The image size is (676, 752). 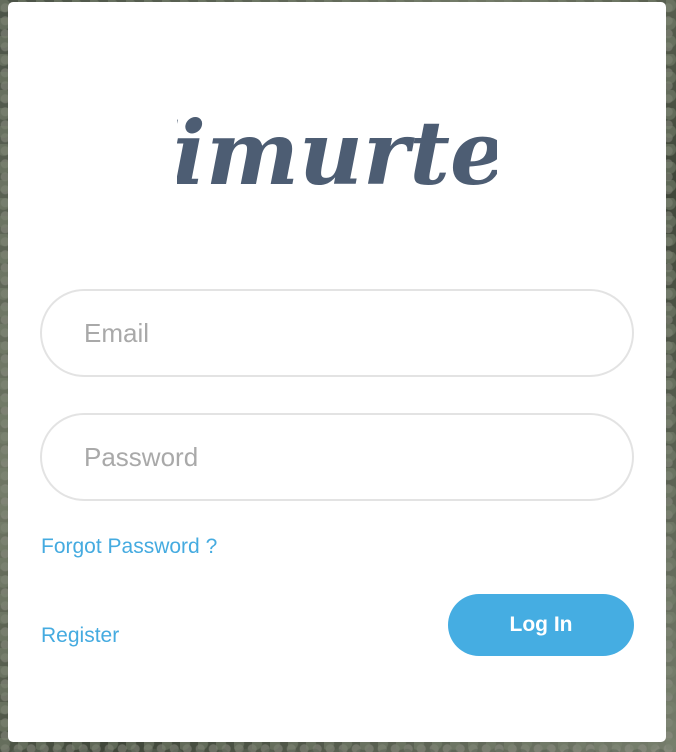 What do you see at coordinates (129, 547) in the screenshot?
I see `forgot-password-link: Forgot Password ?` at bounding box center [129, 547].